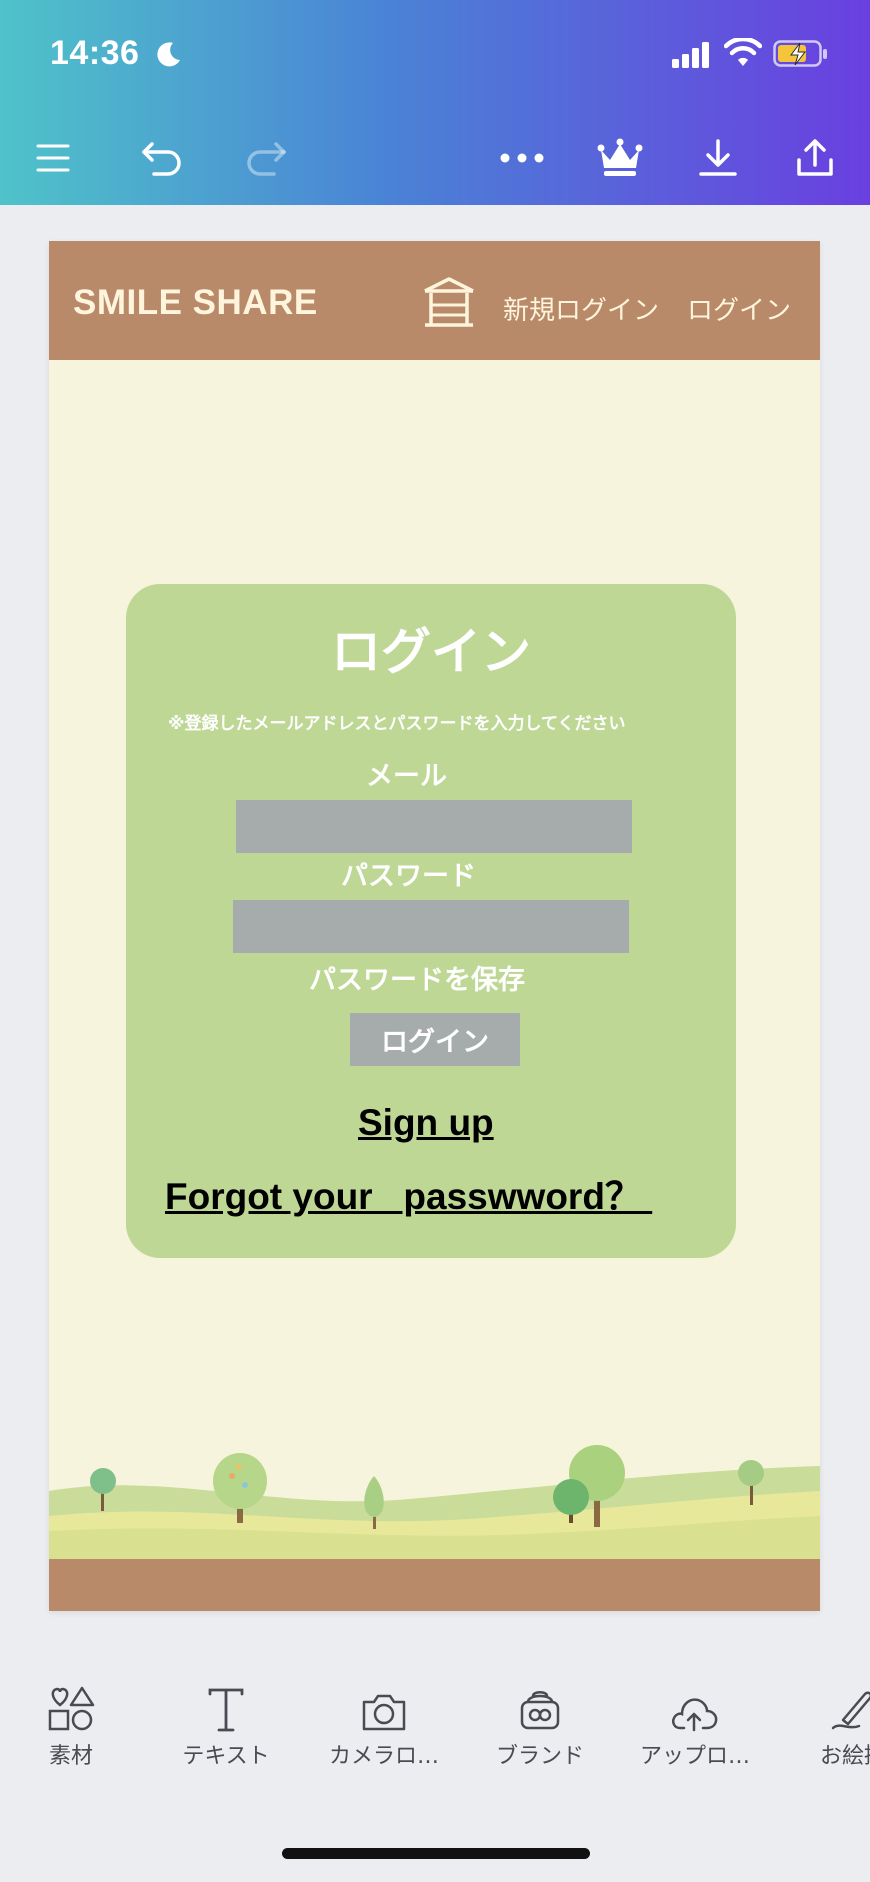 The width and height of the screenshot is (870, 1882). Describe the element at coordinates (695, 1715) in the screenshot. I see `upload-cloud-icon` at that location.